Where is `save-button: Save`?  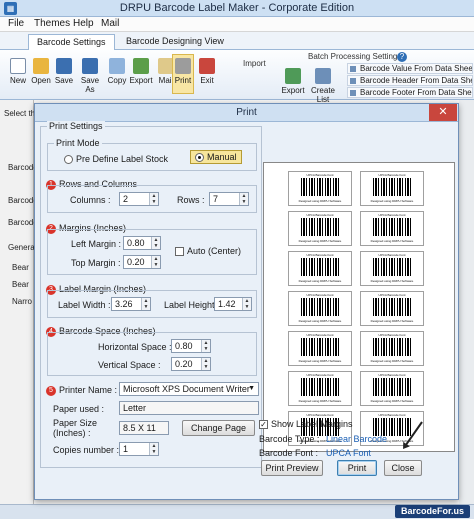
save-button: Save is located at coordinates (64, 71).